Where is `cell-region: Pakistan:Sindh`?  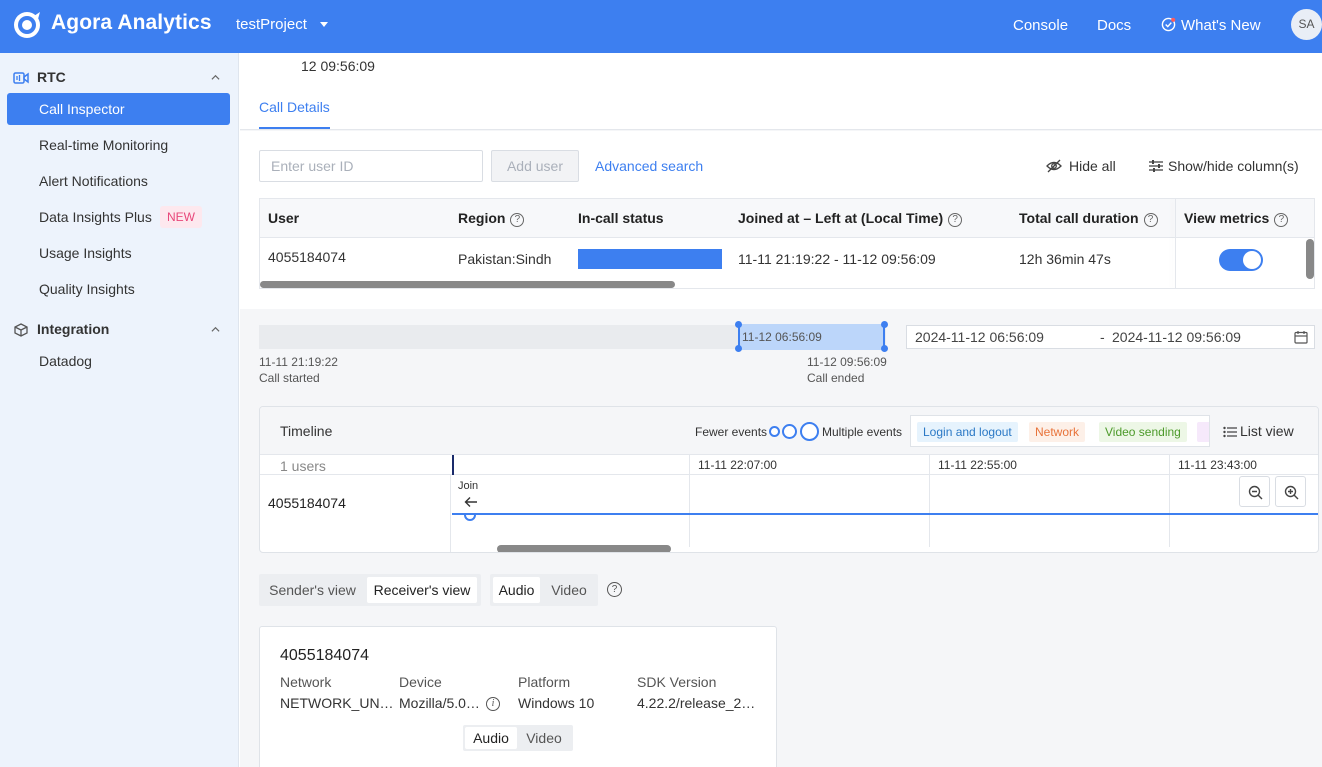 cell-region: Pakistan:Sindh is located at coordinates (505, 259).